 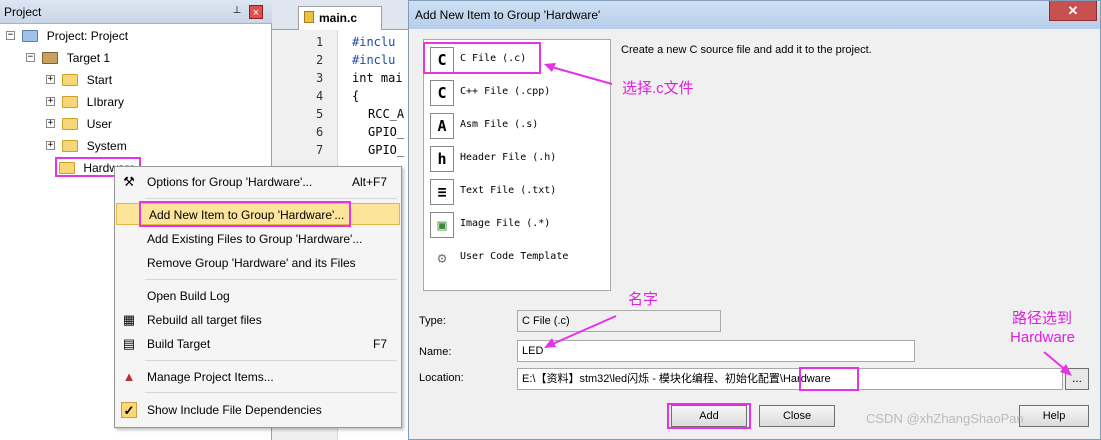 I want to click on annotation-name: 名字, so click(x=643, y=299).